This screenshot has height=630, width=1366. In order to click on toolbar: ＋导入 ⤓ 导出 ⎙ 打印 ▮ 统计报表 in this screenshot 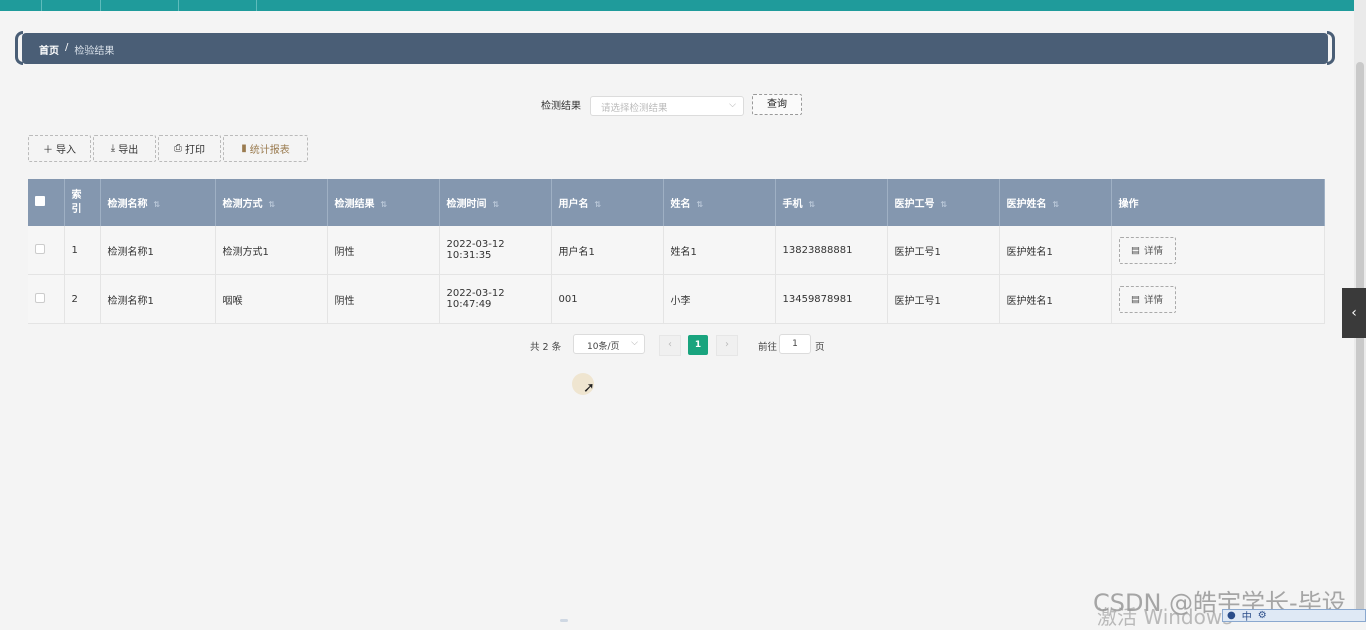, I will do `click(168, 148)`.